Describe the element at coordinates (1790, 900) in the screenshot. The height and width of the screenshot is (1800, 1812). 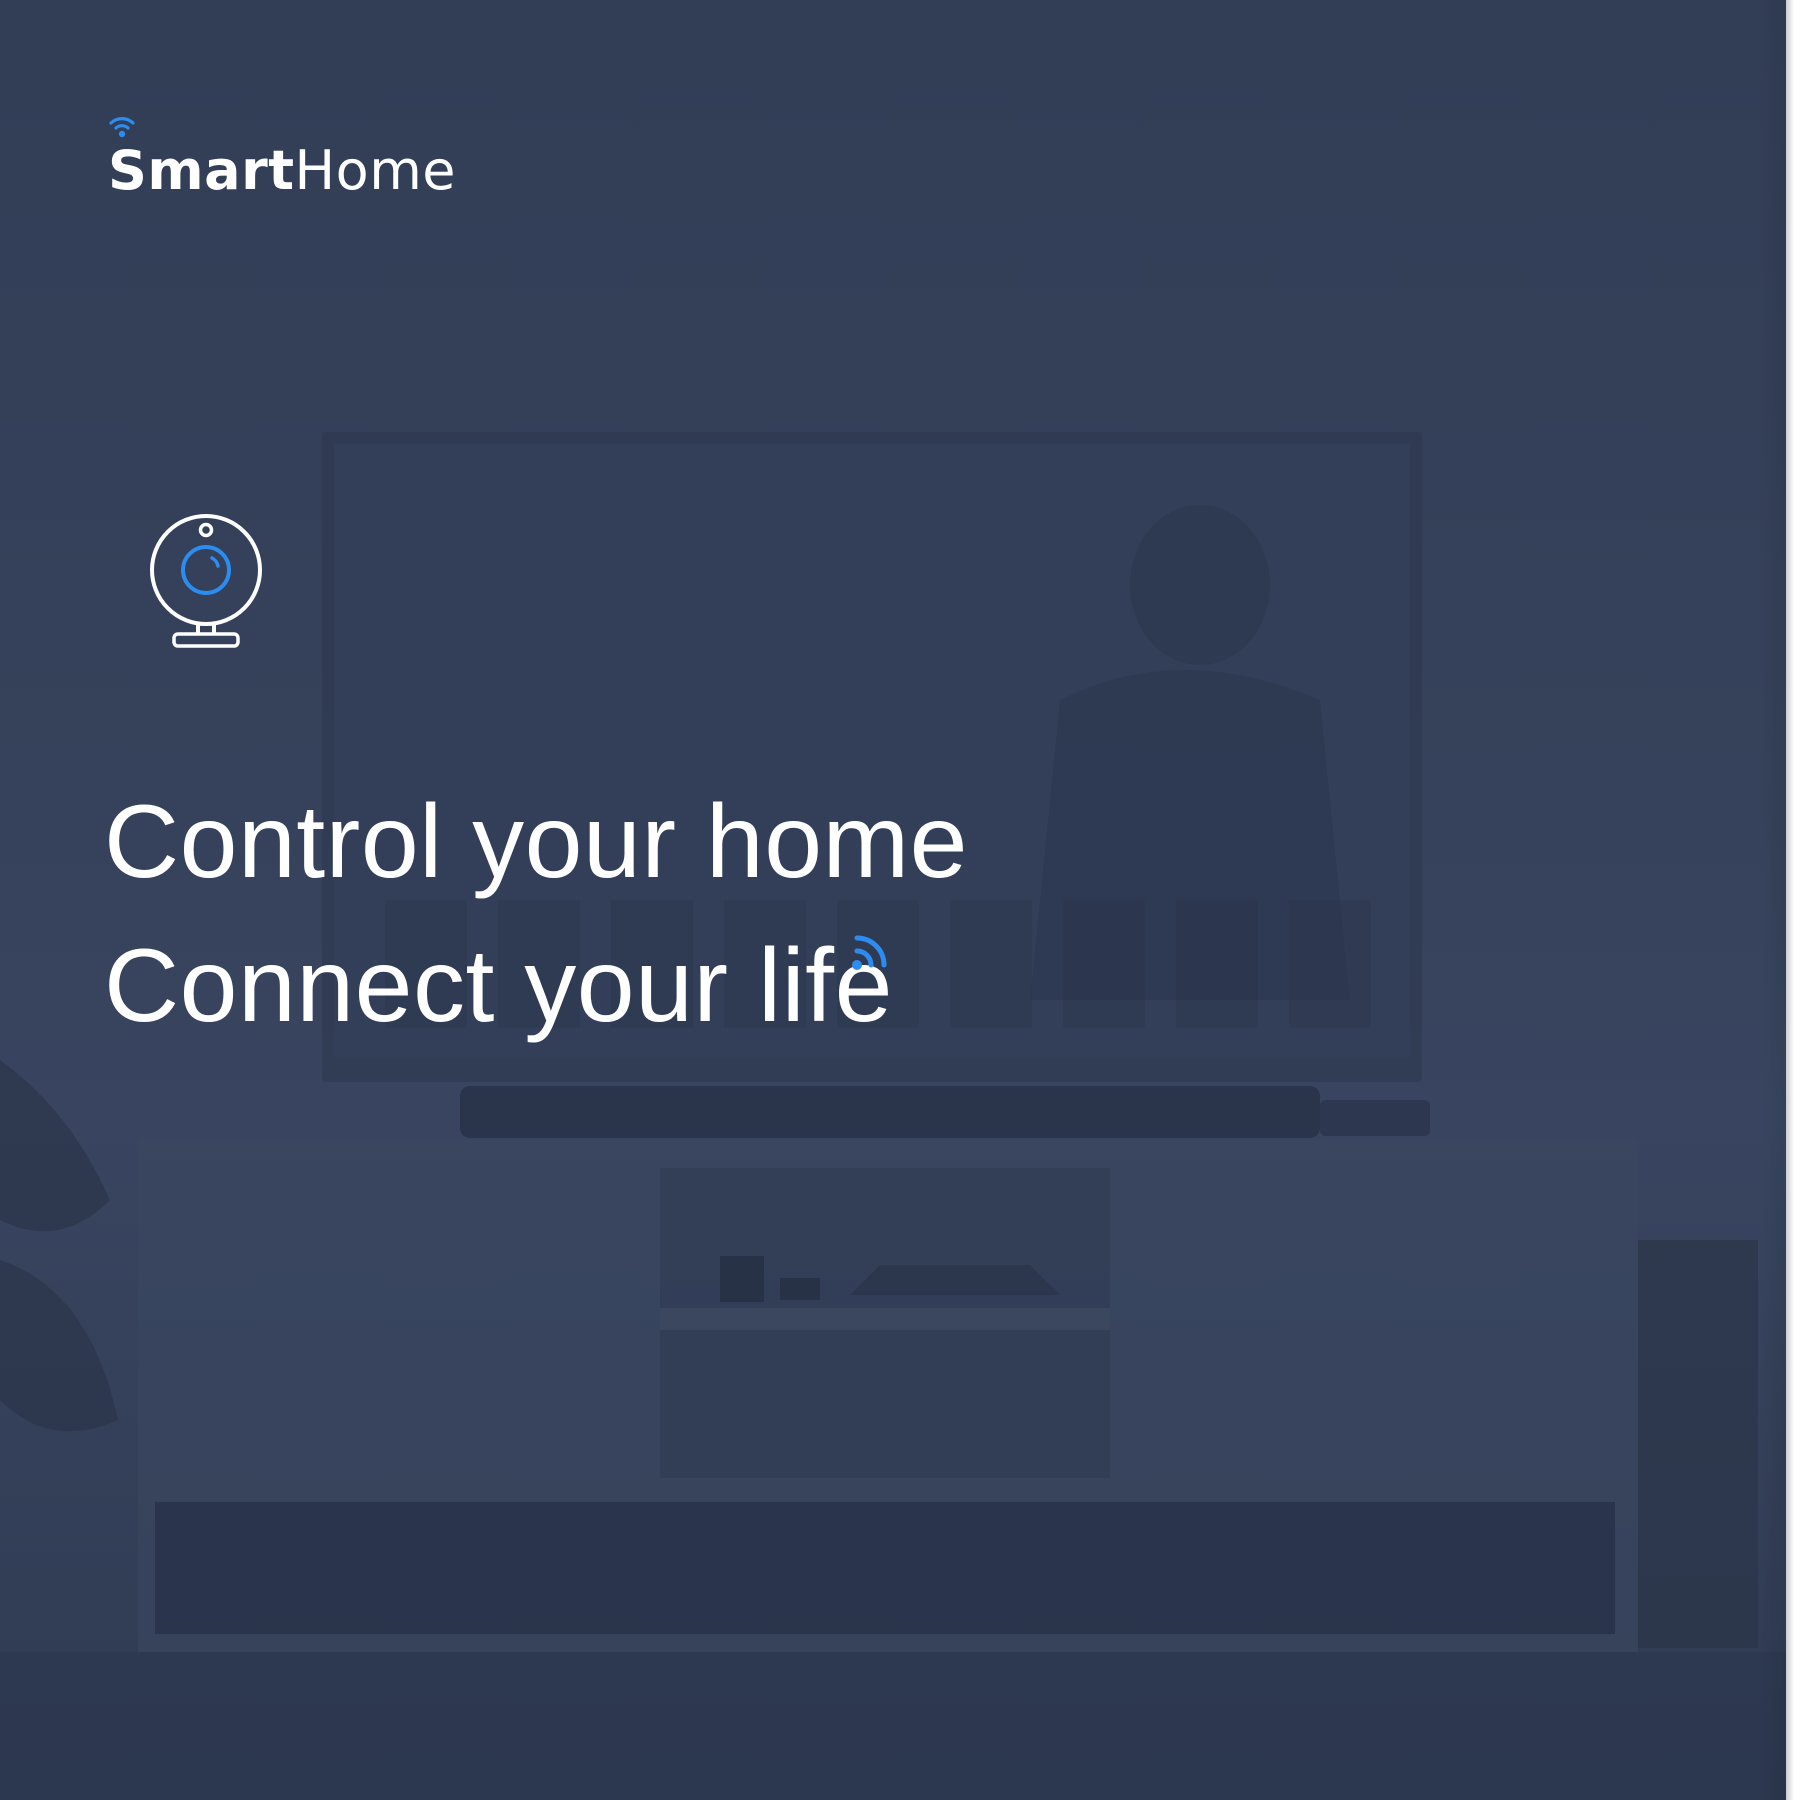
I see `page-edge` at that location.